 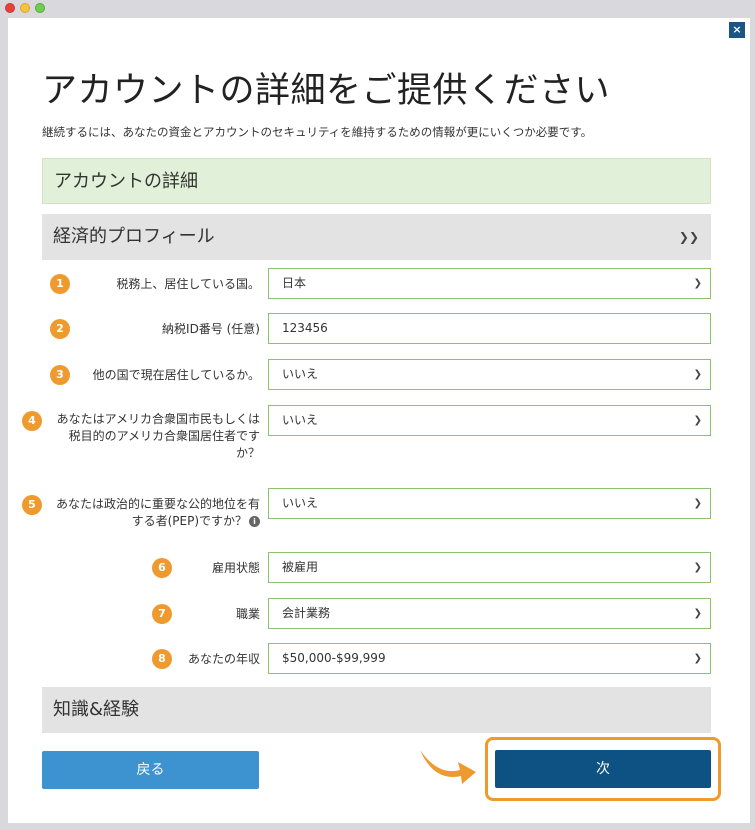 What do you see at coordinates (150, 770) in the screenshot?
I see `back-button: 戻る` at bounding box center [150, 770].